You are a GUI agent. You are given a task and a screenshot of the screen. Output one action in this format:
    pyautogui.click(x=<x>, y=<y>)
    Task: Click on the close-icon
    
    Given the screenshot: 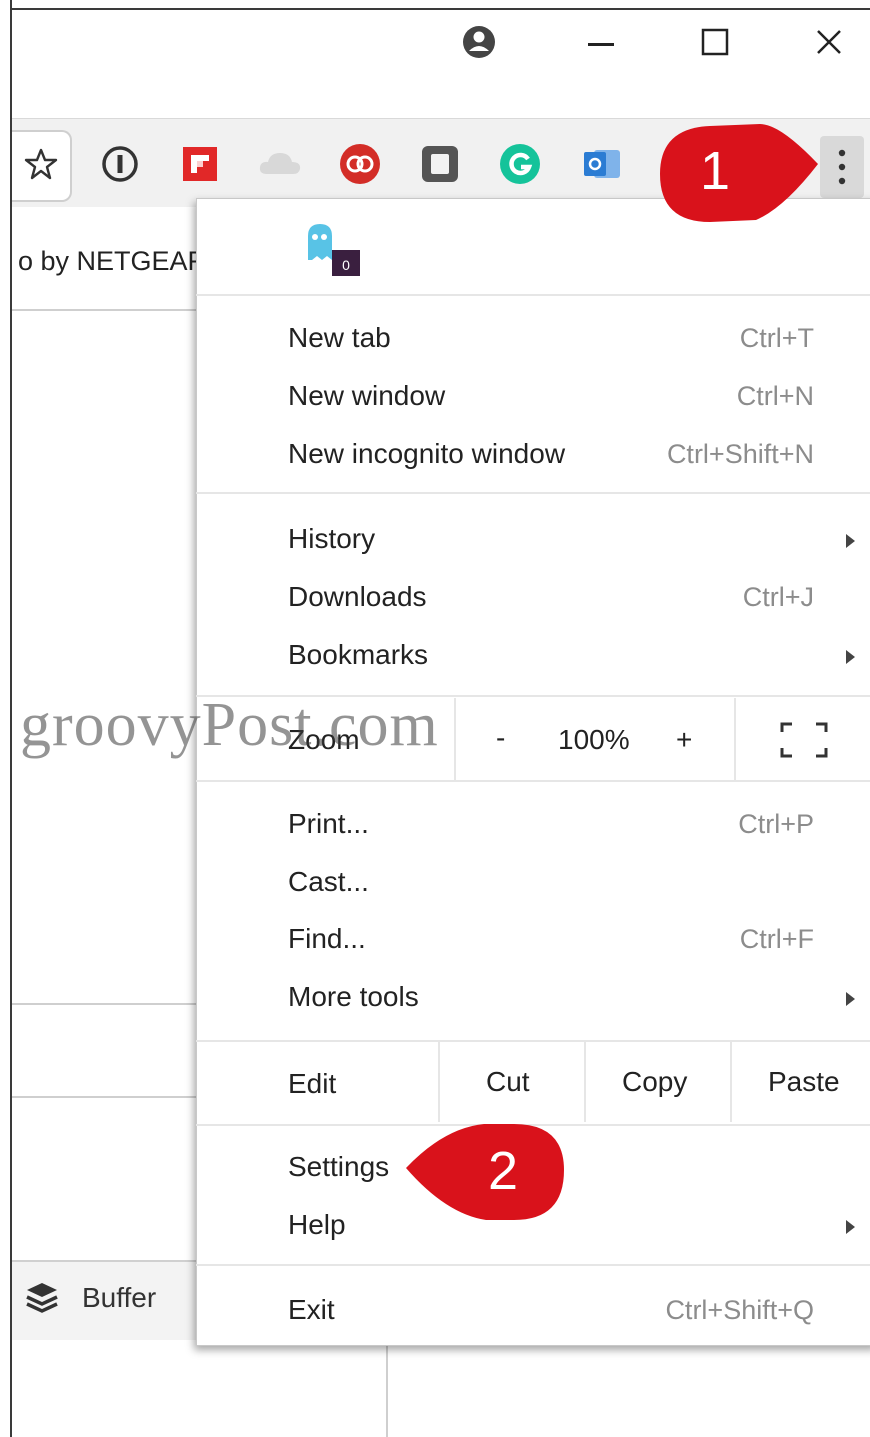 What is the action you would take?
    pyautogui.click(x=829, y=42)
    